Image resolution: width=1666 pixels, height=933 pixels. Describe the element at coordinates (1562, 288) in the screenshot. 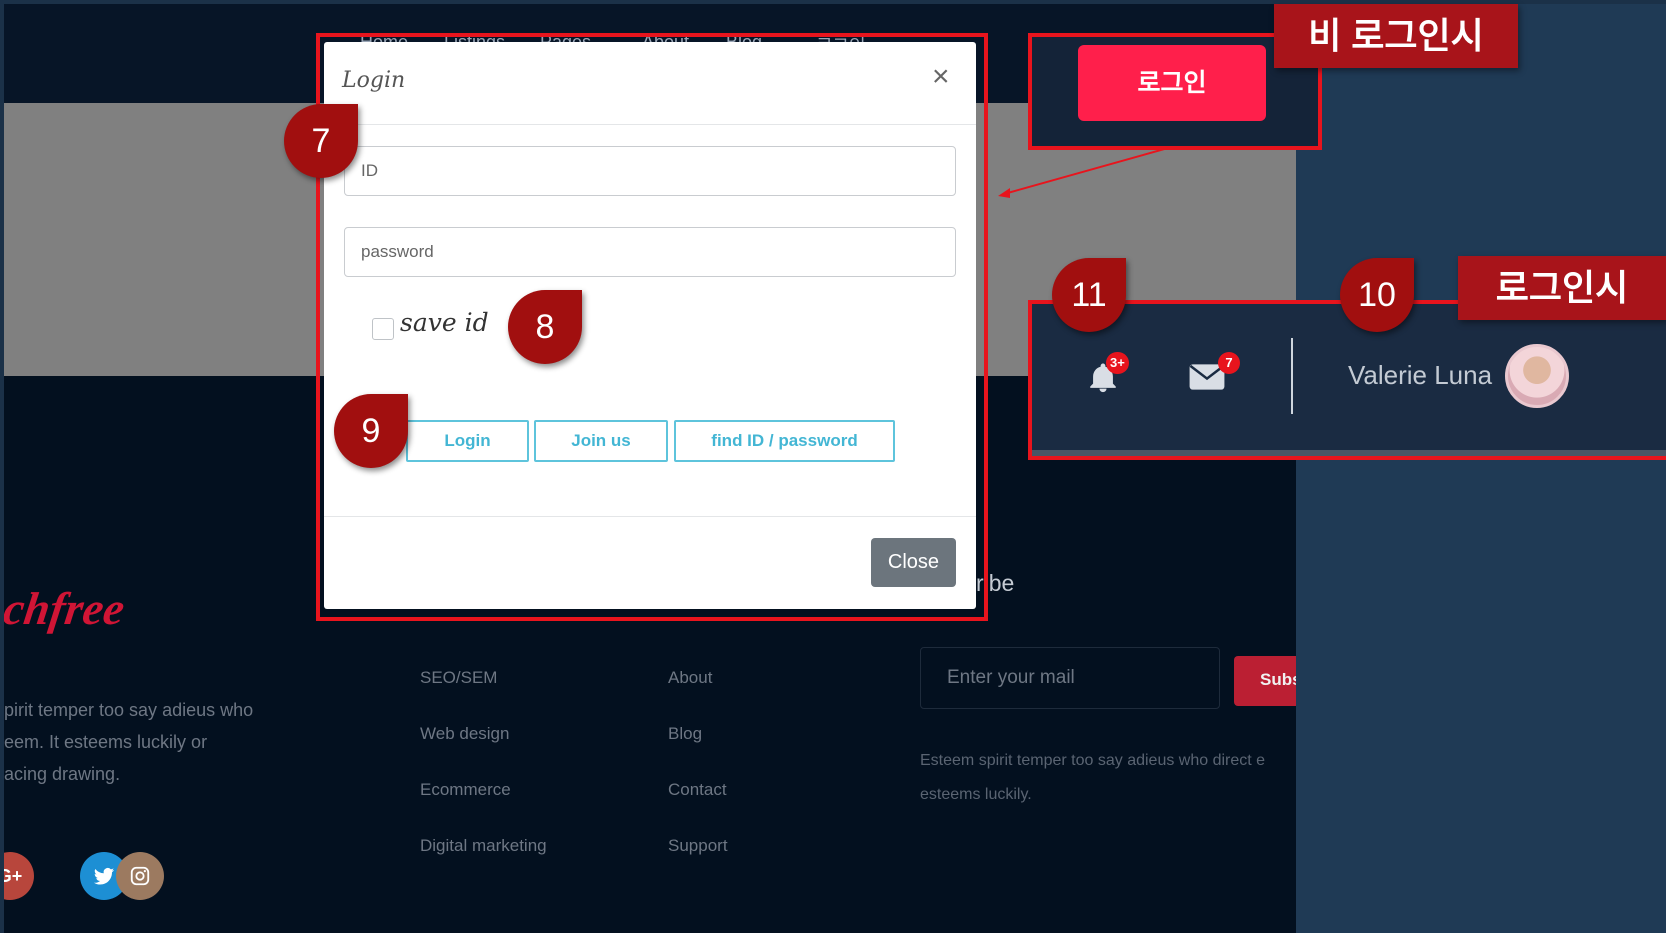

I see `logged-in-label: 로그인시` at that location.